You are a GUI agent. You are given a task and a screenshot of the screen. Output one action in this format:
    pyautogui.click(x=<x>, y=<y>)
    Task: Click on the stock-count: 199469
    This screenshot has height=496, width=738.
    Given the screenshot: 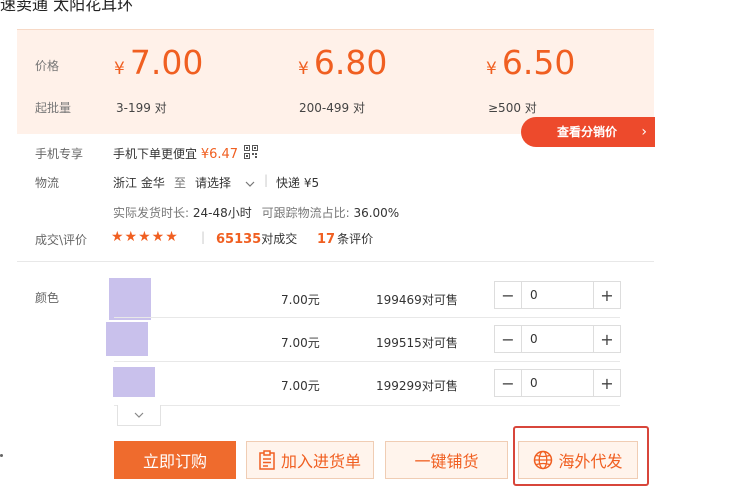 What is the action you would take?
    pyautogui.click(x=399, y=300)
    